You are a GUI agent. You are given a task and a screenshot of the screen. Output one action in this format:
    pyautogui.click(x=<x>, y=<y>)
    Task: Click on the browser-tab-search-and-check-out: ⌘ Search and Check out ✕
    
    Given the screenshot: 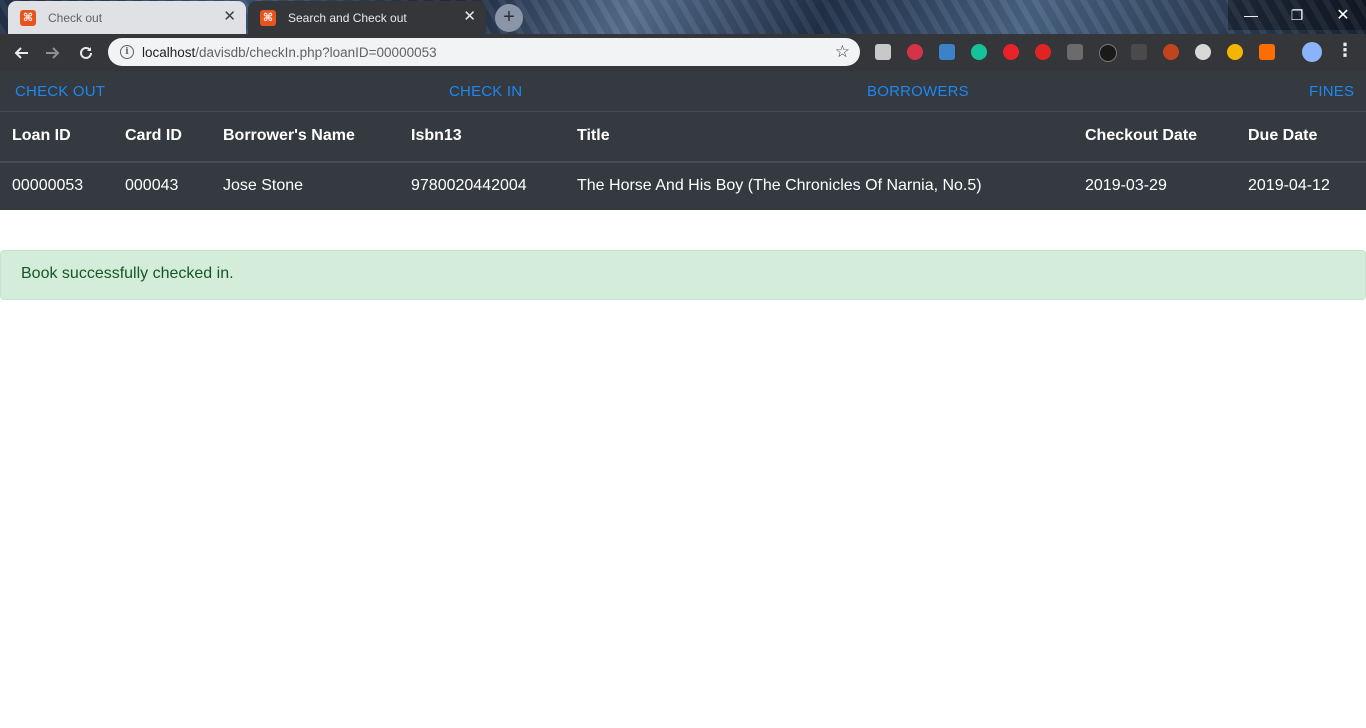 What is the action you would take?
    pyautogui.click(x=367, y=17)
    